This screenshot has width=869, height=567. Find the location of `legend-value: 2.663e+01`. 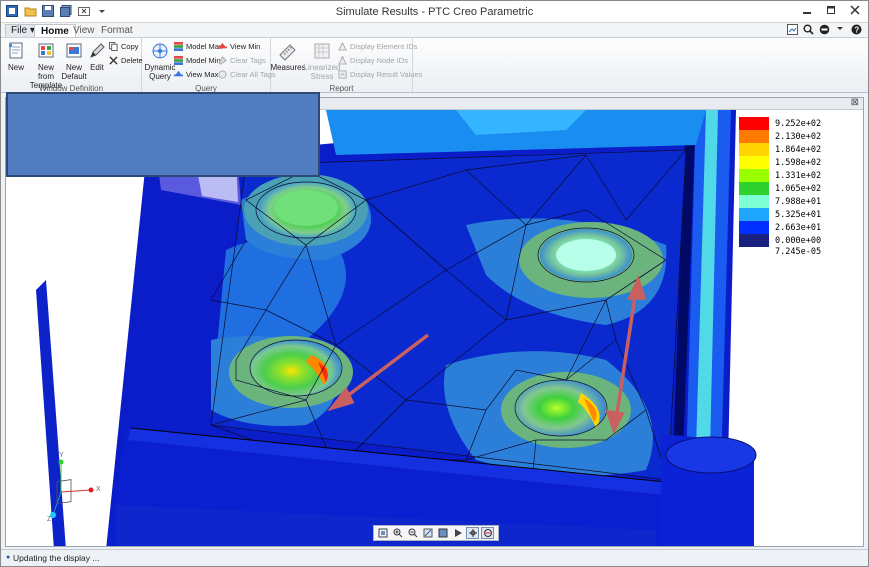

legend-value: 2.663e+01 is located at coordinates (798, 227).